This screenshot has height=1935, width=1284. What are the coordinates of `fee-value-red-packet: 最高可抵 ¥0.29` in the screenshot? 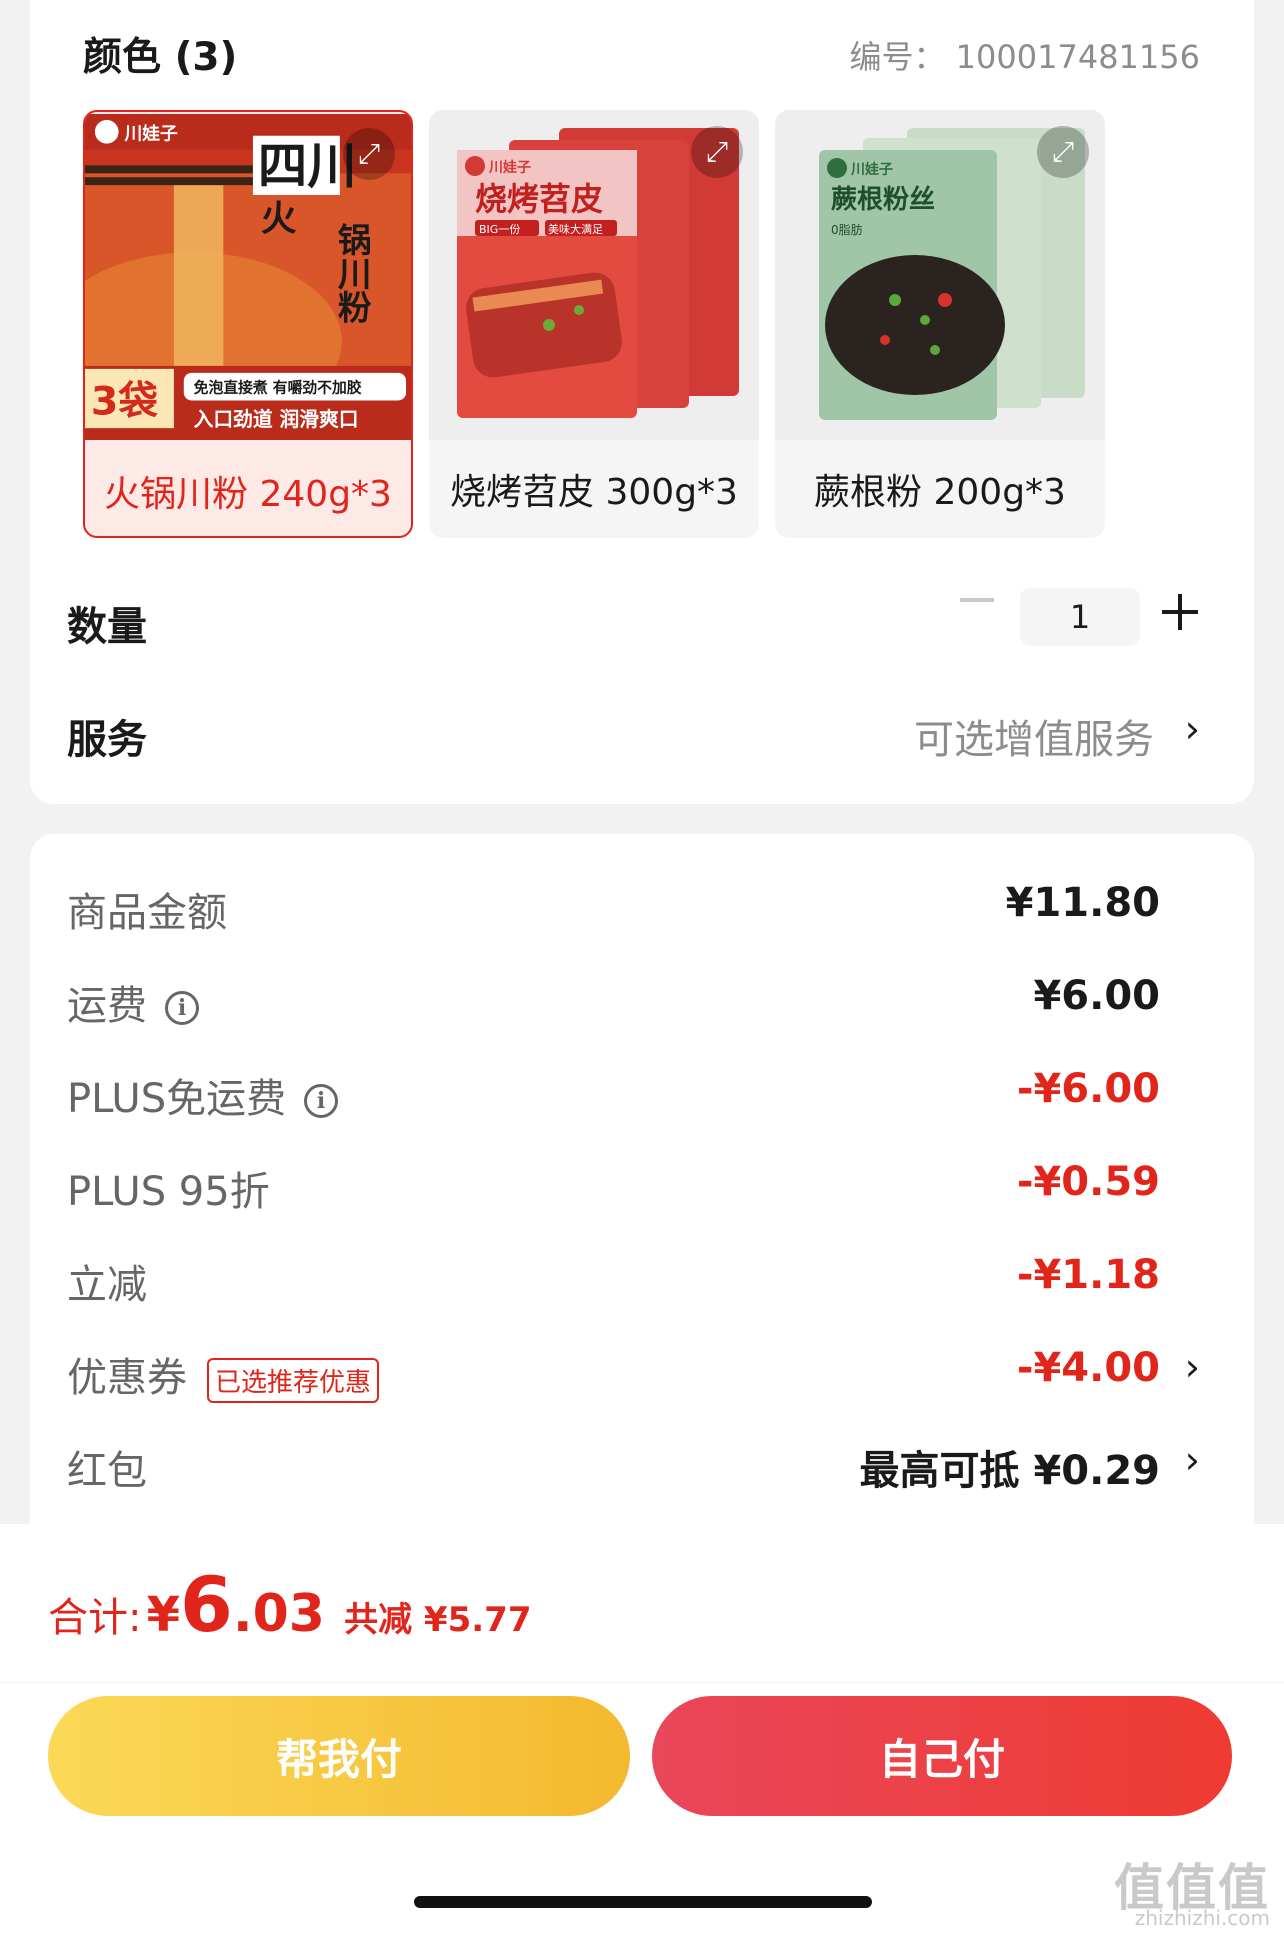 It's located at (1010, 1467).